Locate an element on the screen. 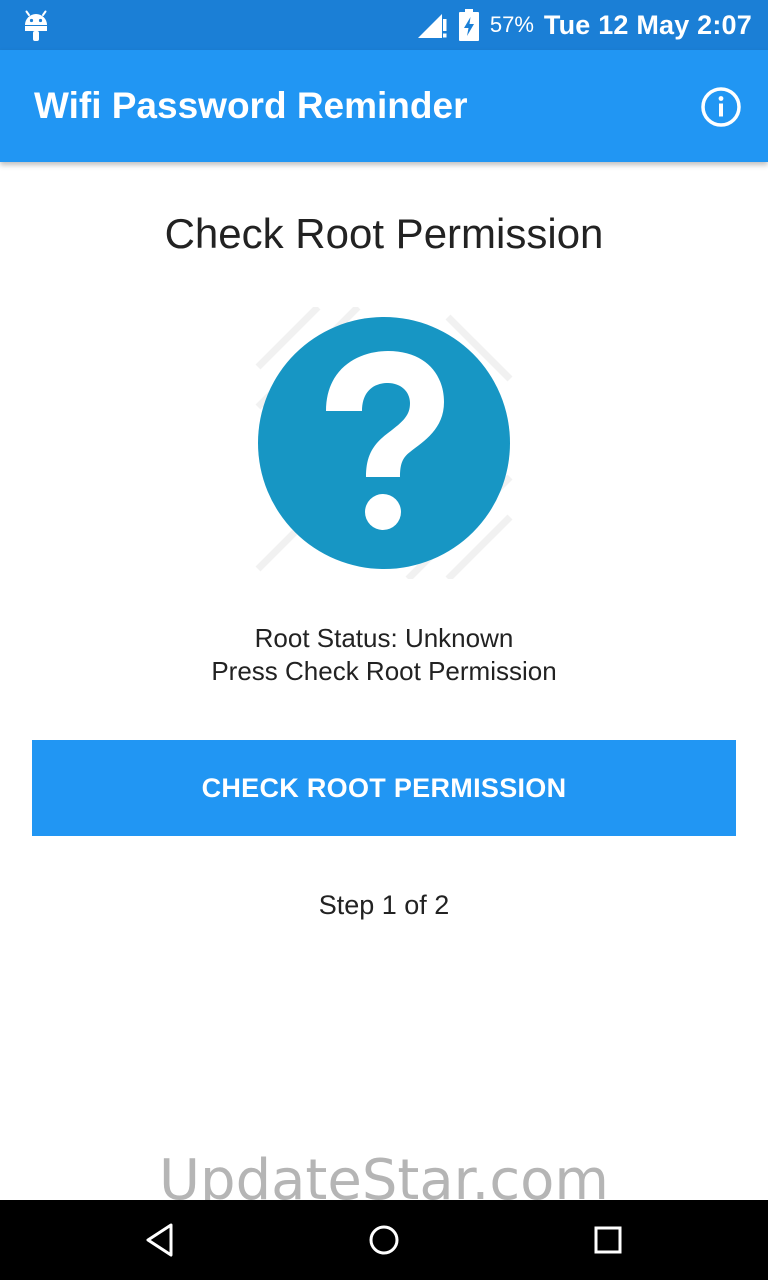  question-mark-icon is located at coordinates (384, 443).